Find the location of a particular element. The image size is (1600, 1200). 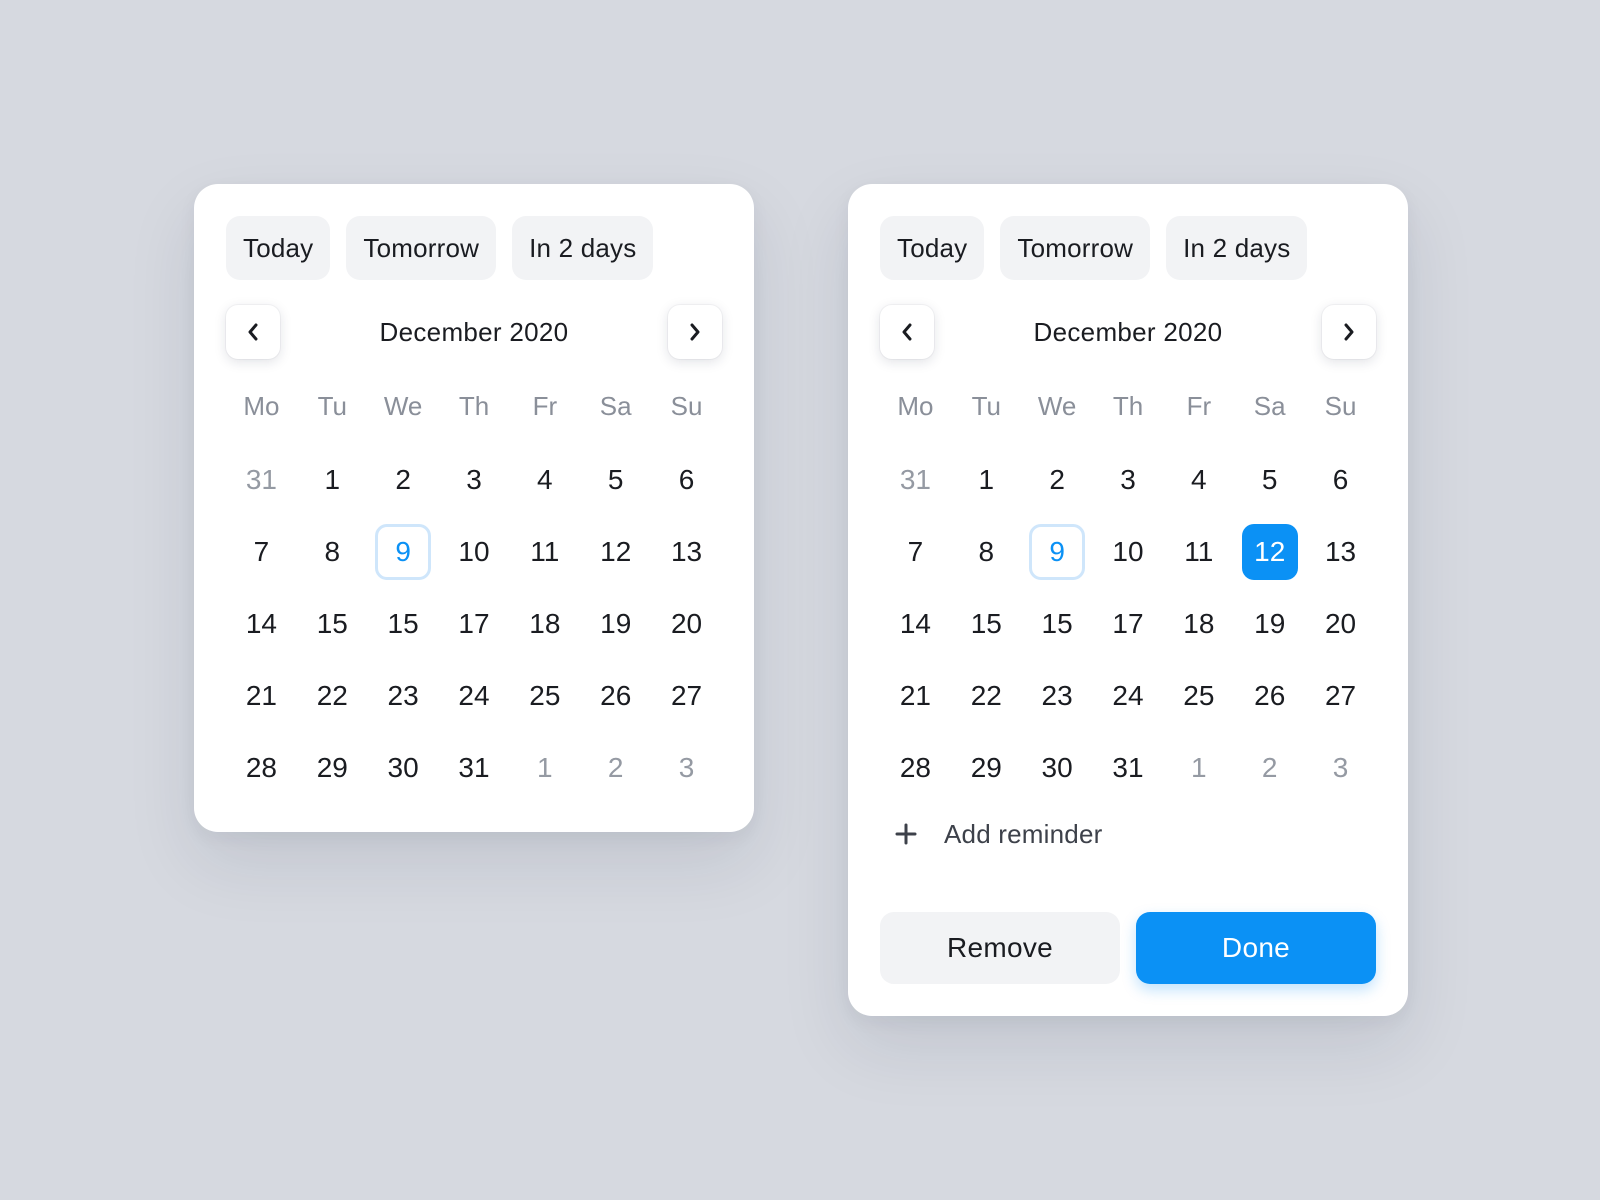

add-reminder-button: Add reminder is located at coordinates (998, 834).